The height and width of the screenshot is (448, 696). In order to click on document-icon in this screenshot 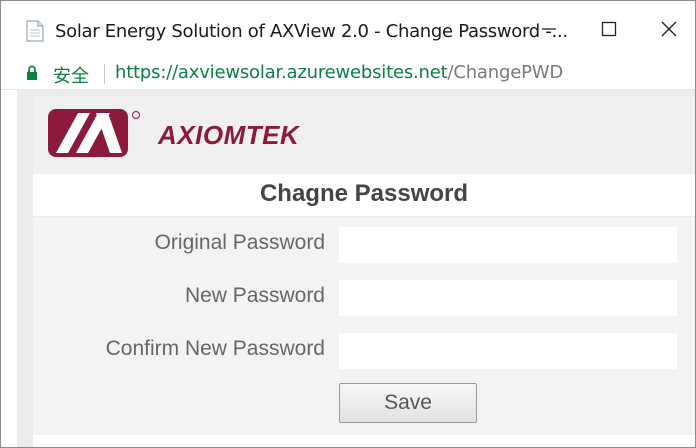, I will do `click(35, 31)`.